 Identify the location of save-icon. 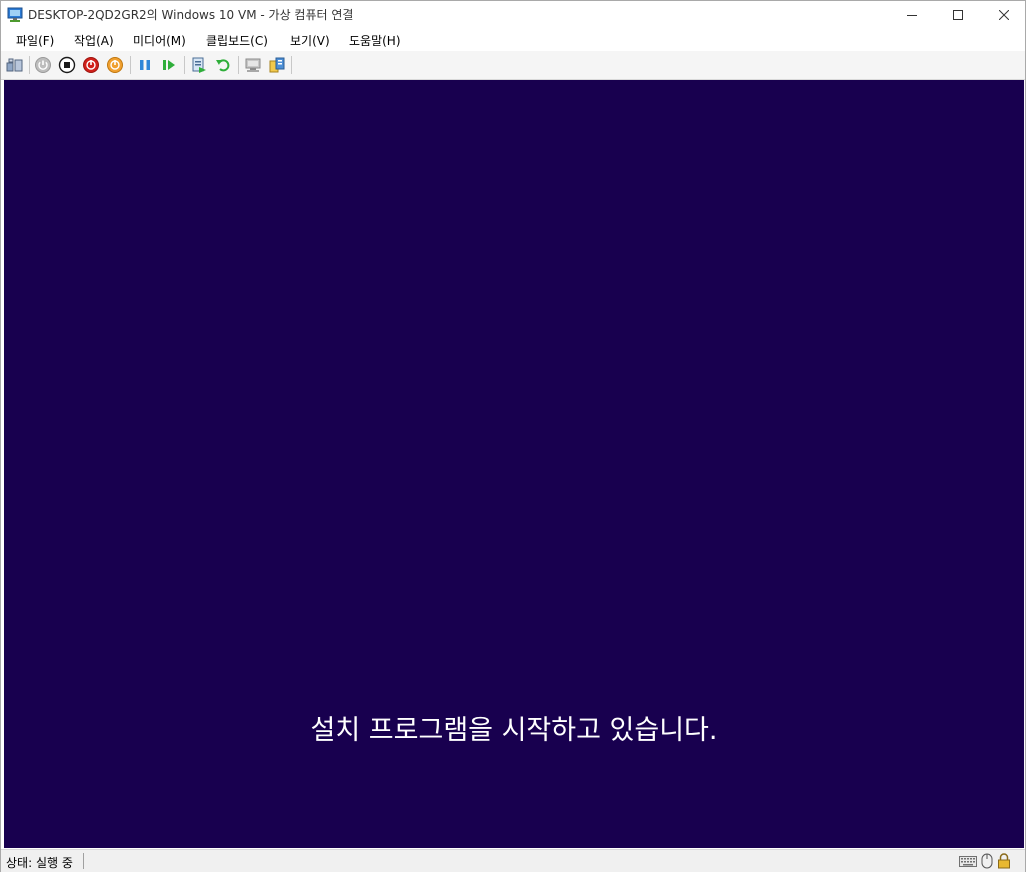
(115, 65).